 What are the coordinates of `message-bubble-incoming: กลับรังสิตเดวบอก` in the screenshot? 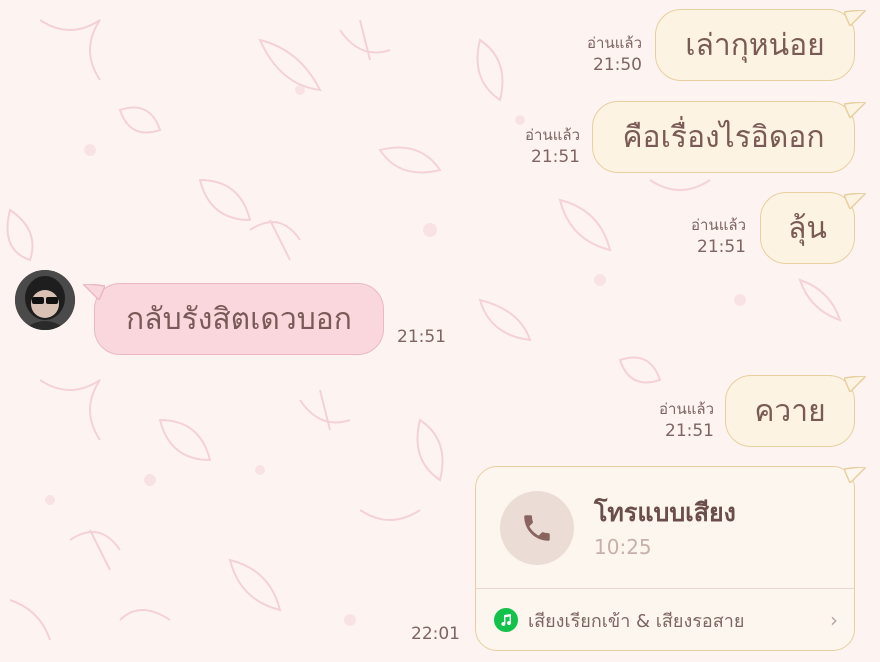 It's located at (233, 319).